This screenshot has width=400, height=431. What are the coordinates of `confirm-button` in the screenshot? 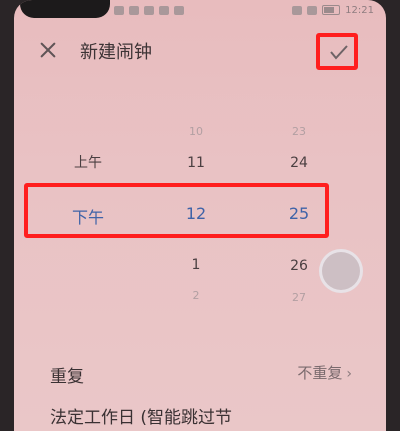 It's located at (337, 51).